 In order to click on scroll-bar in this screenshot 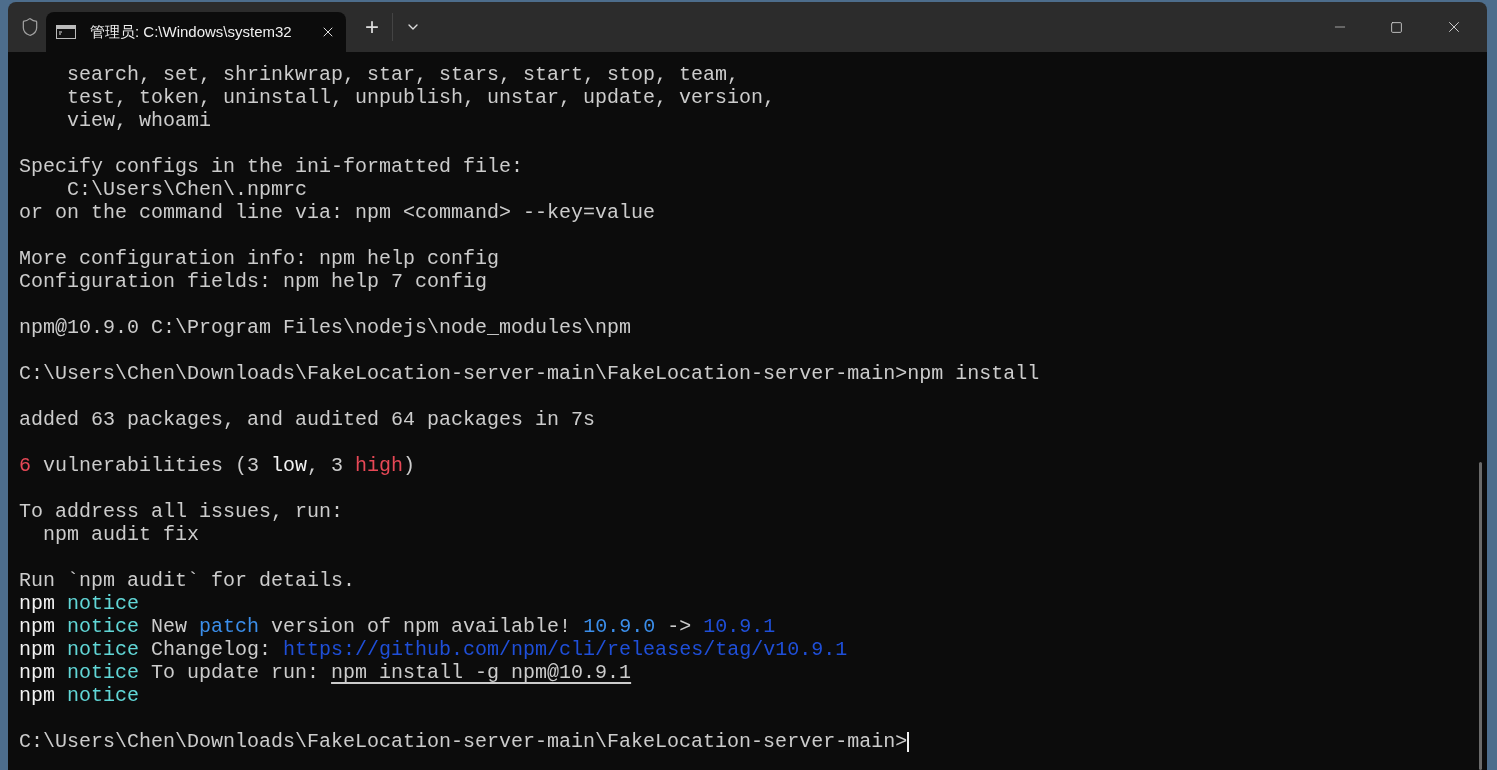, I will do `click(1480, 616)`.